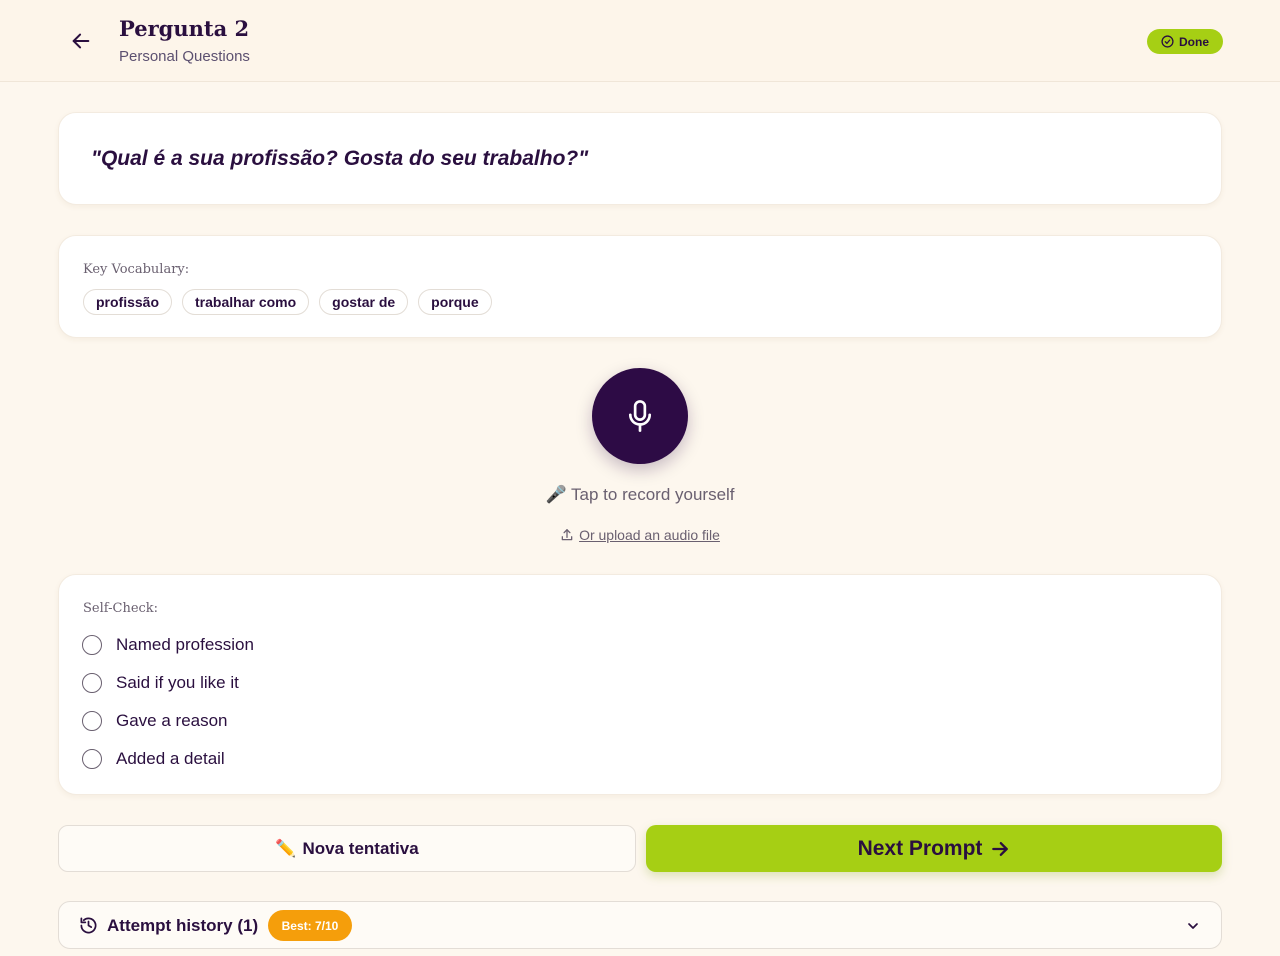 This screenshot has height=956, width=1280. I want to click on upload-audio-link: Or upload an audio file, so click(640, 535).